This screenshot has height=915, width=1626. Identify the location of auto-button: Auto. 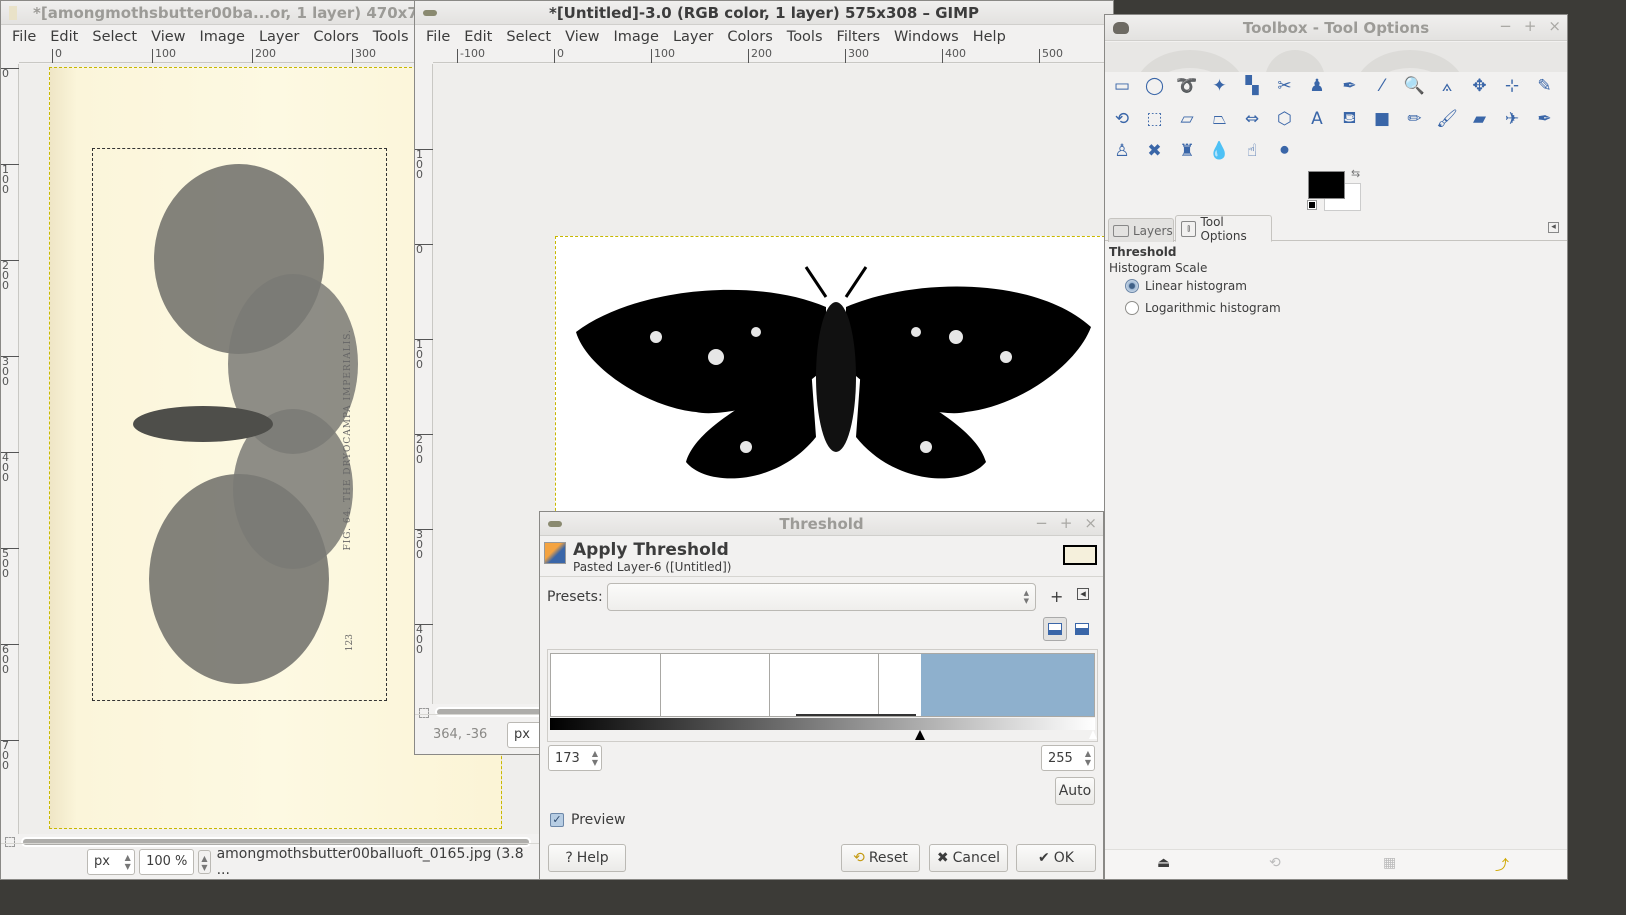
(1075, 791).